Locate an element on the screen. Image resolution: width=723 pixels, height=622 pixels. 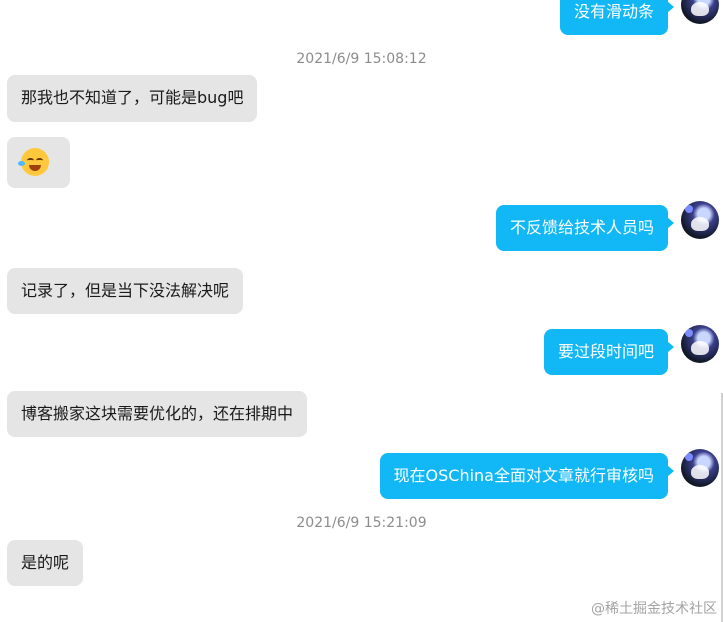
timestamp: 2021/6/9 15:08:12 is located at coordinates (361, 59).